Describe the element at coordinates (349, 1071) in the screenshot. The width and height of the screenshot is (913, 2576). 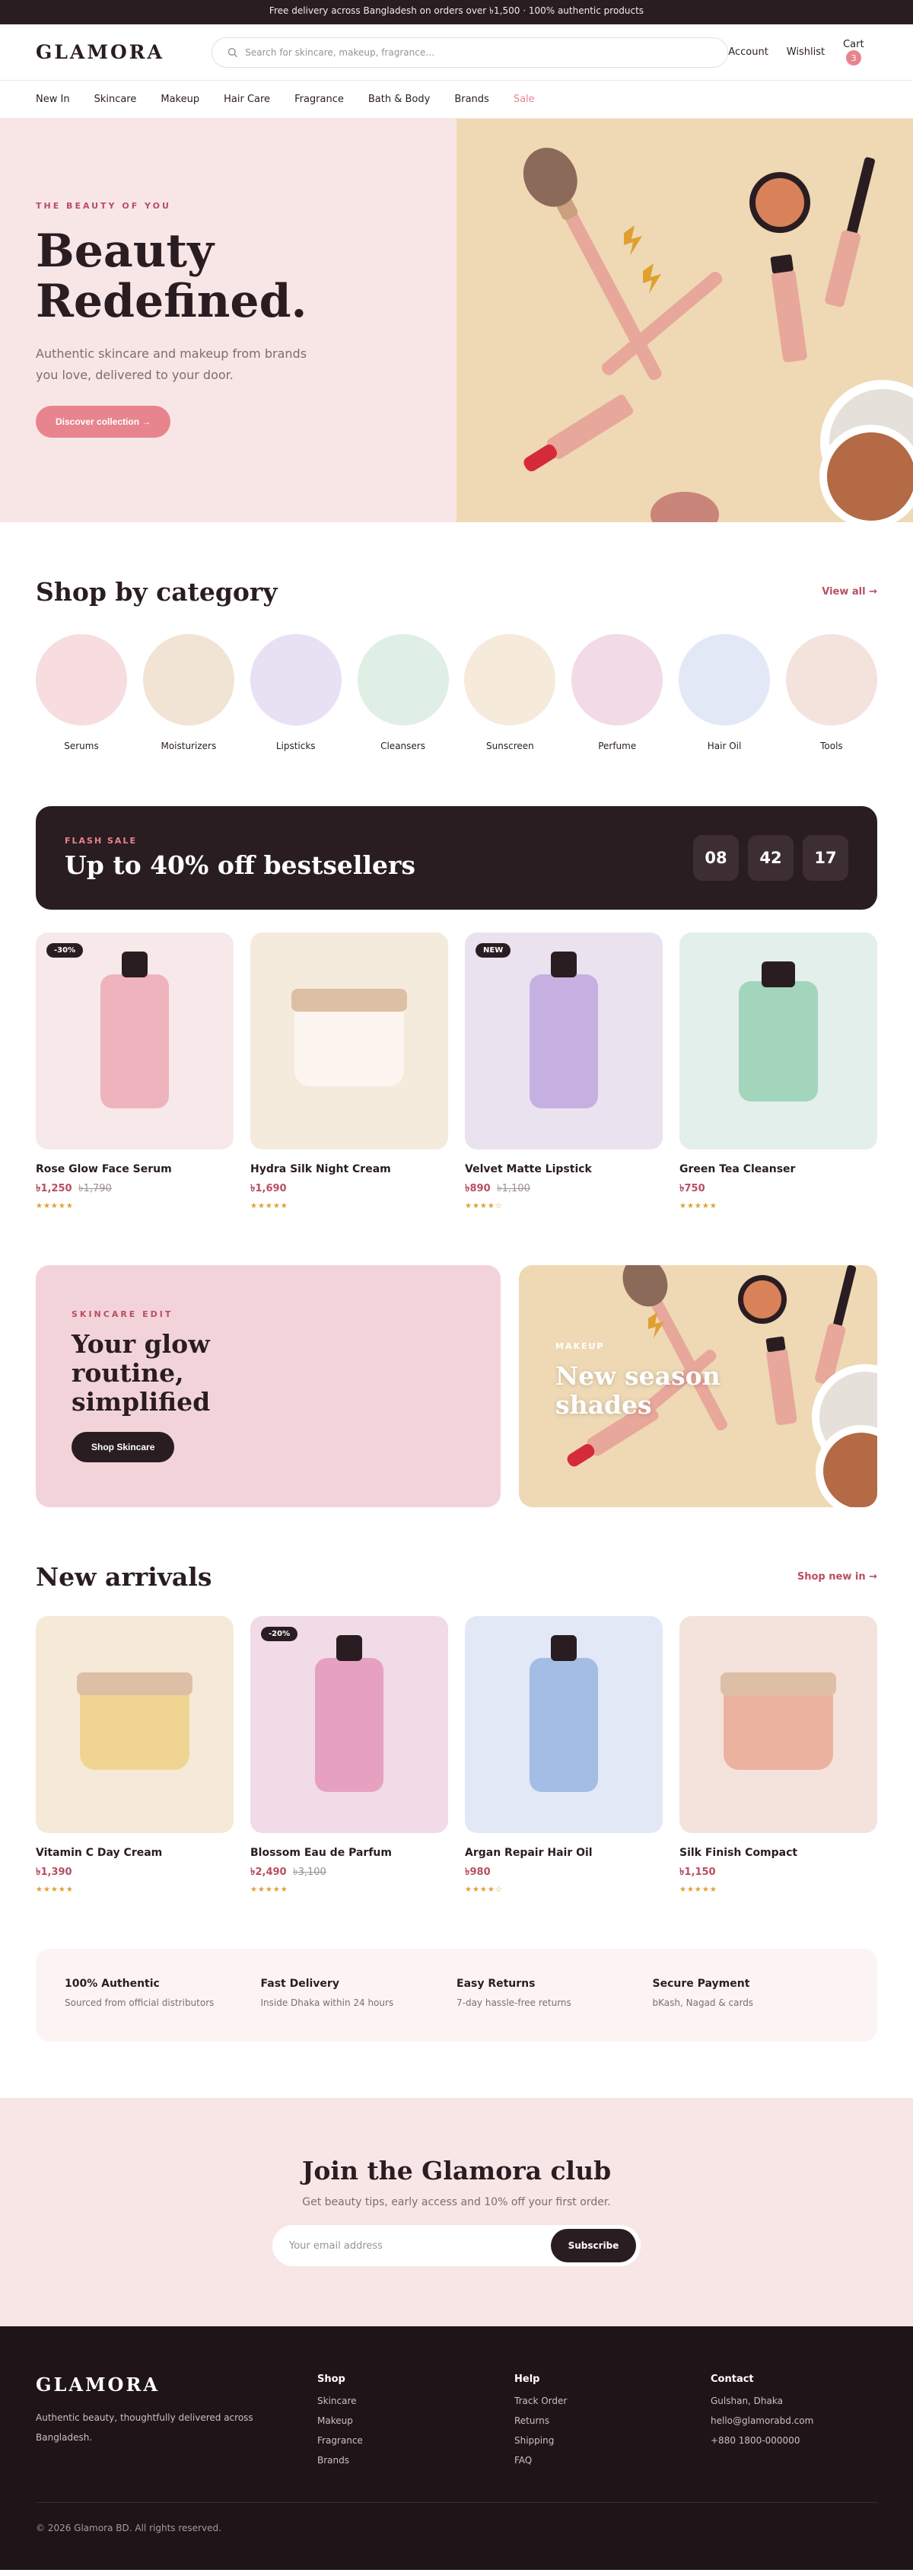
I see `product-card: Hydra Silk Night Cream ৳1,690 ★★★★★` at that location.